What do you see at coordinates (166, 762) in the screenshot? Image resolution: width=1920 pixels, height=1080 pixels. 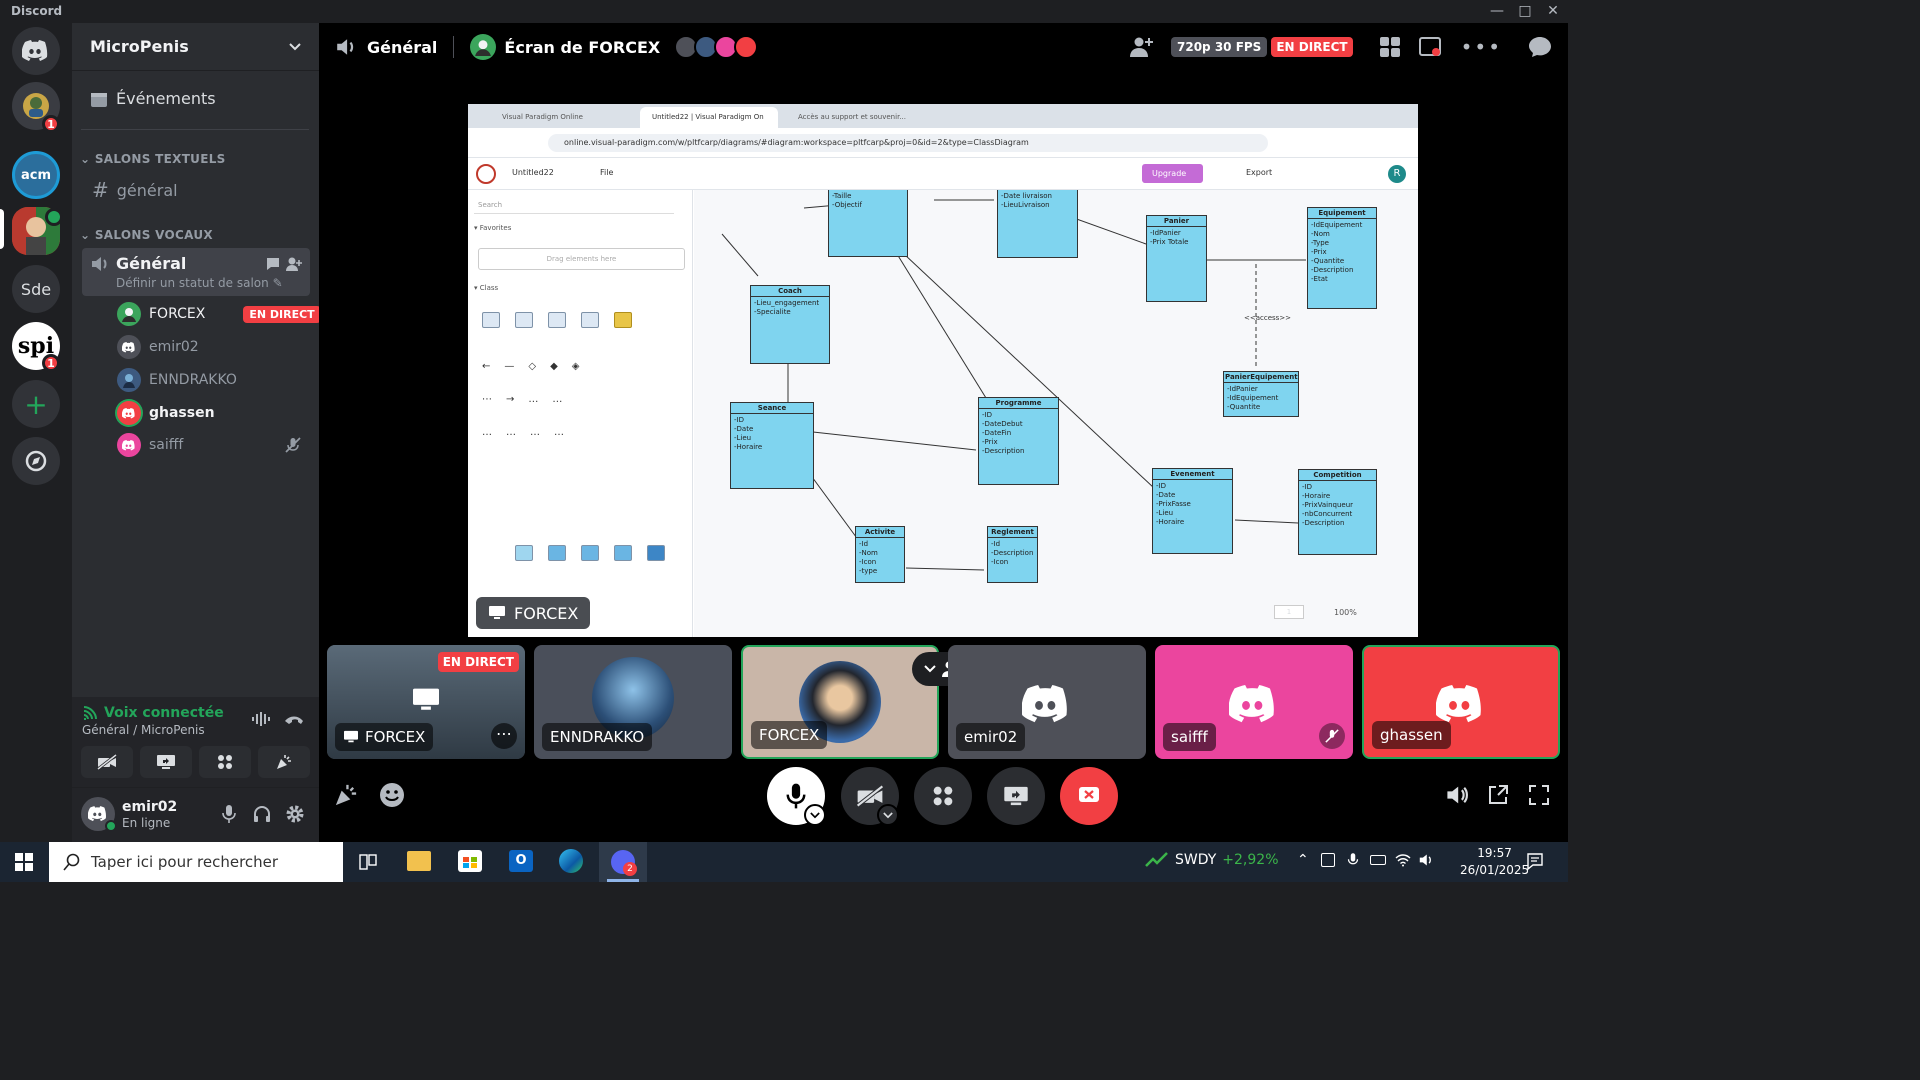 I see `share-screen-button` at bounding box center [166, 762].